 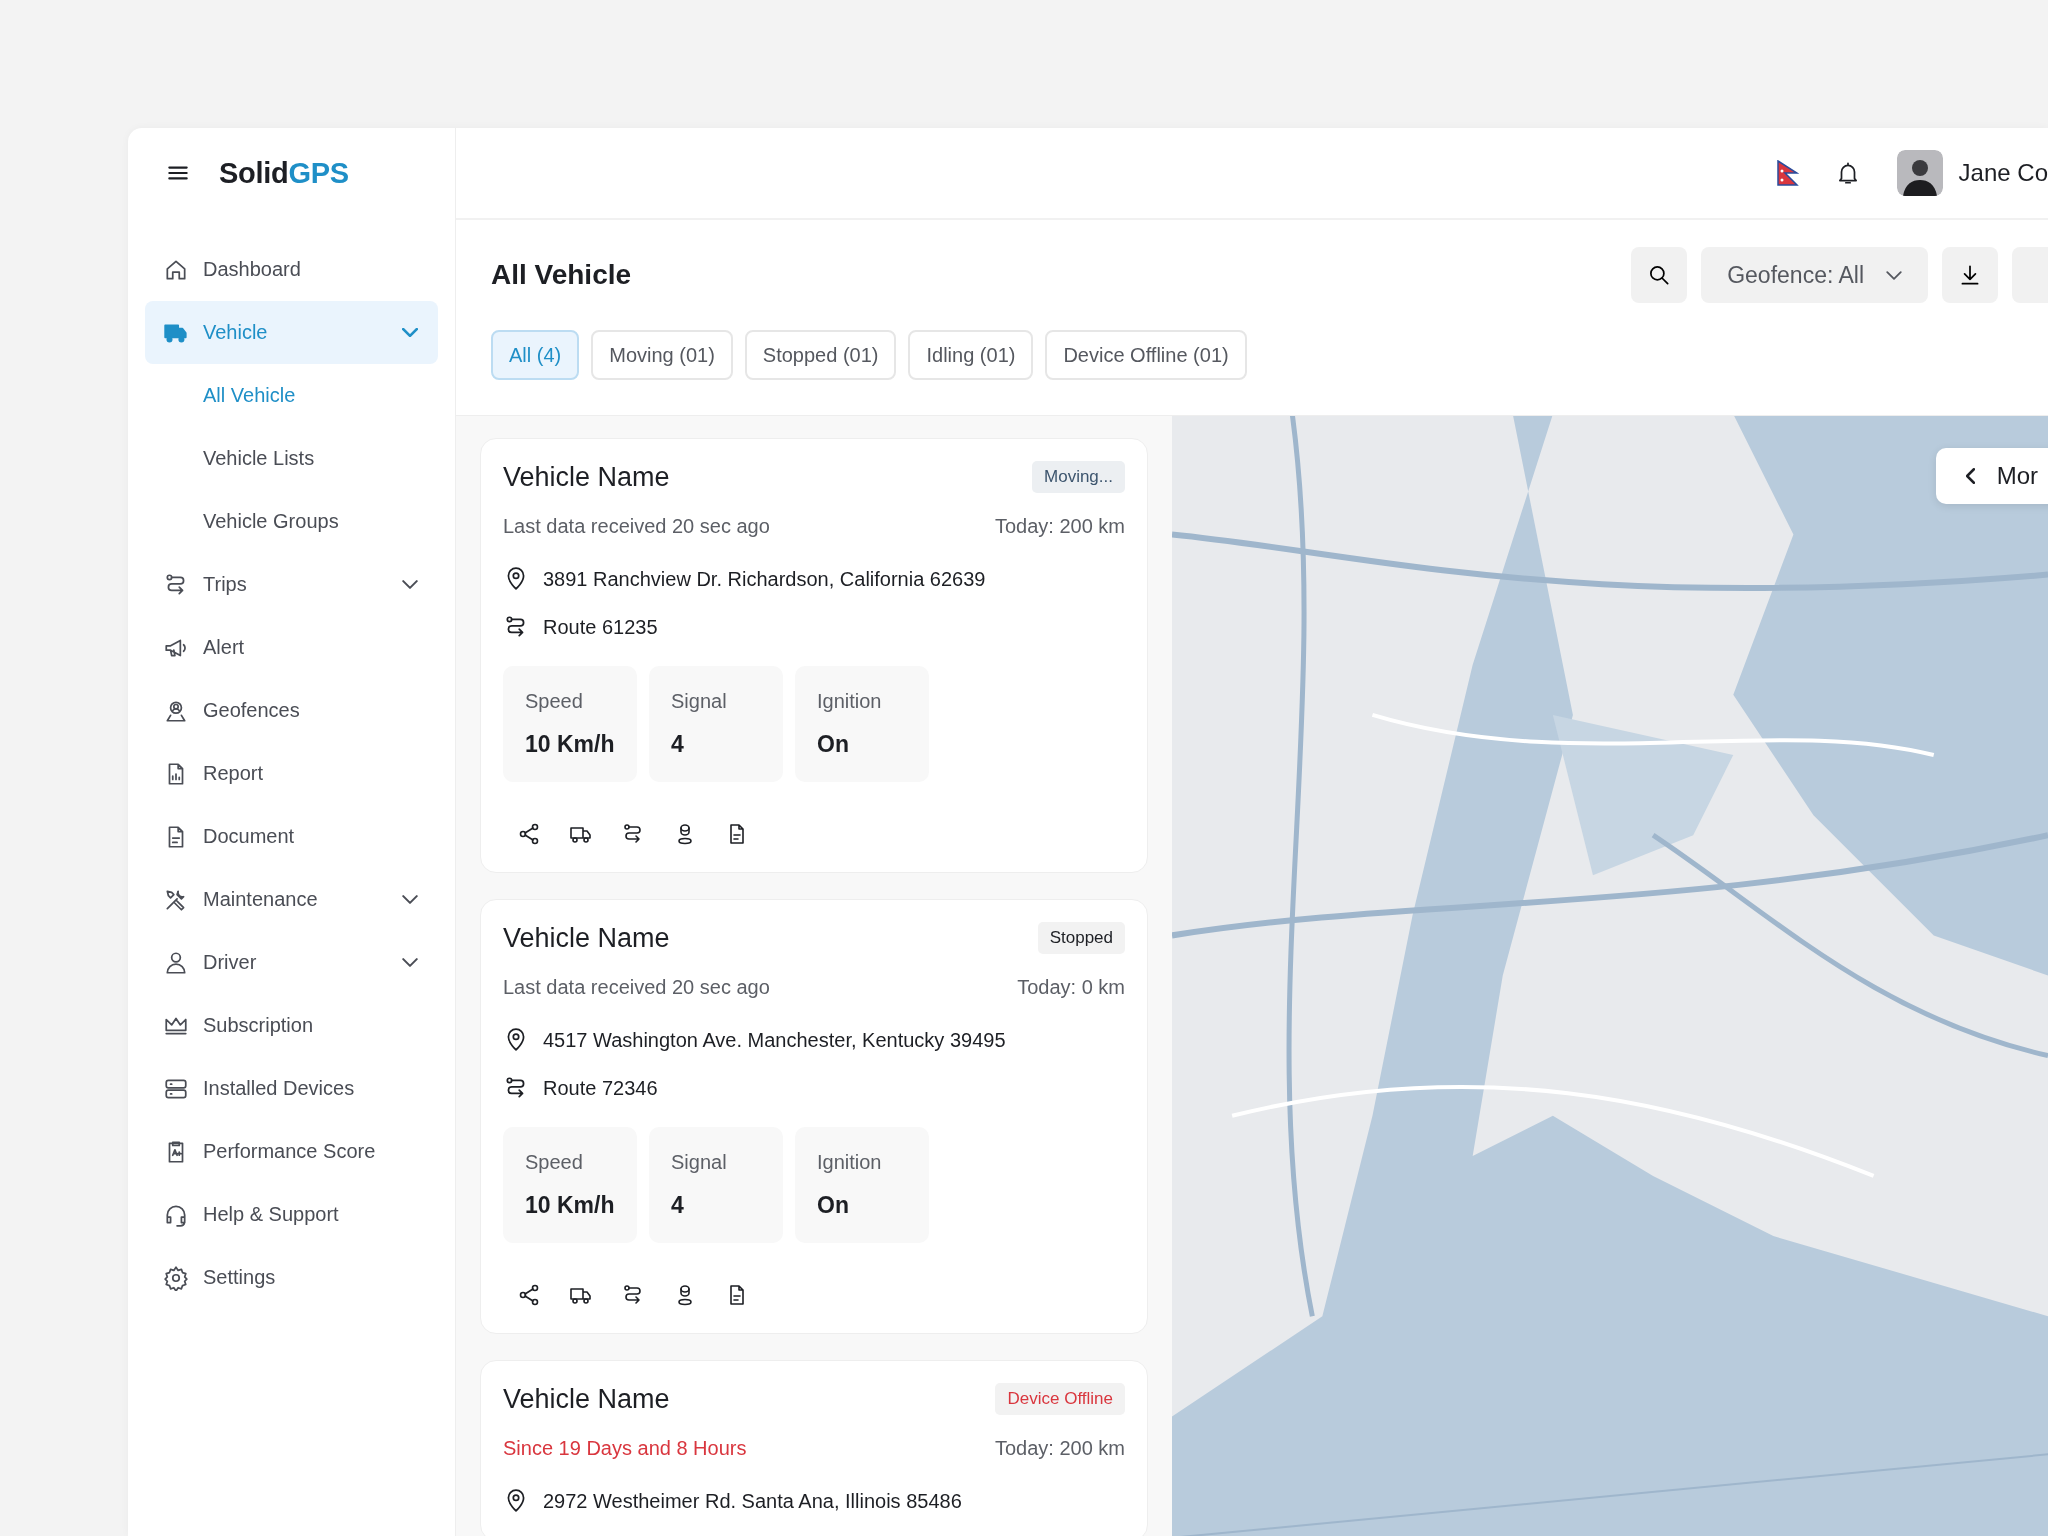 What do you see at coordinates (1970, 275) in the screenshot?
I see `download-button` at bounding box center [1970, 275].